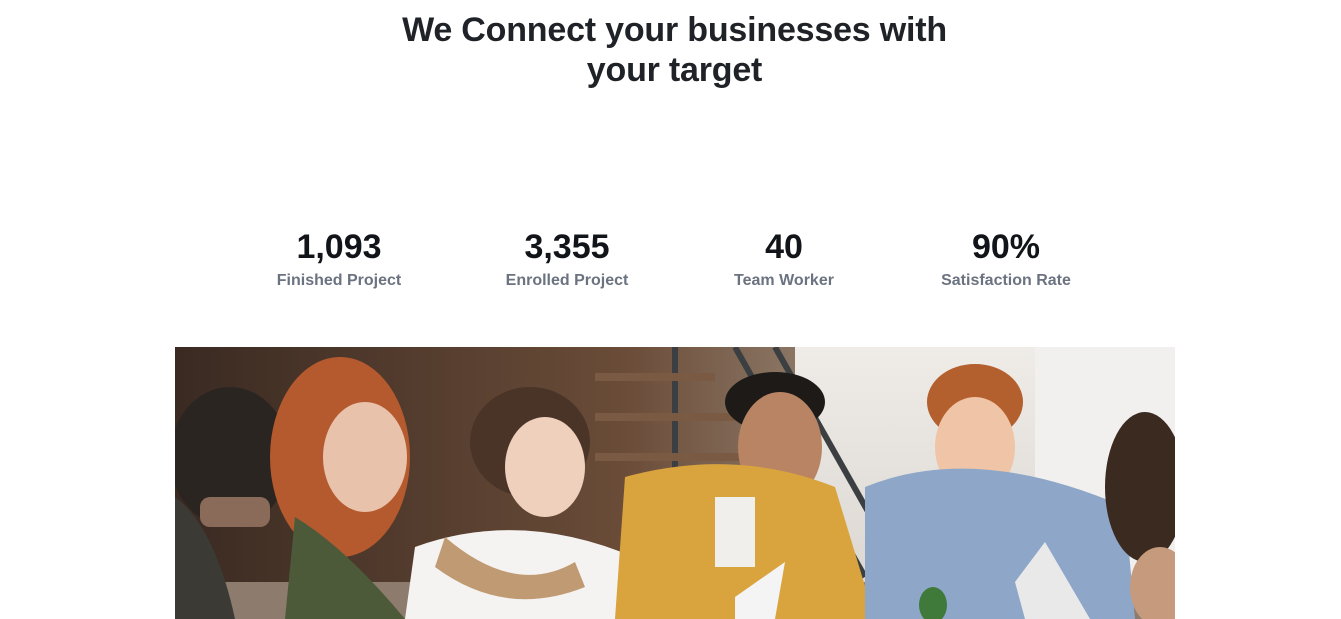 This screenshot has width=1341, height=619. Describe the element at coordinates (339, 247) in the screenshot. I see `stat-value: 1,093` at that location.